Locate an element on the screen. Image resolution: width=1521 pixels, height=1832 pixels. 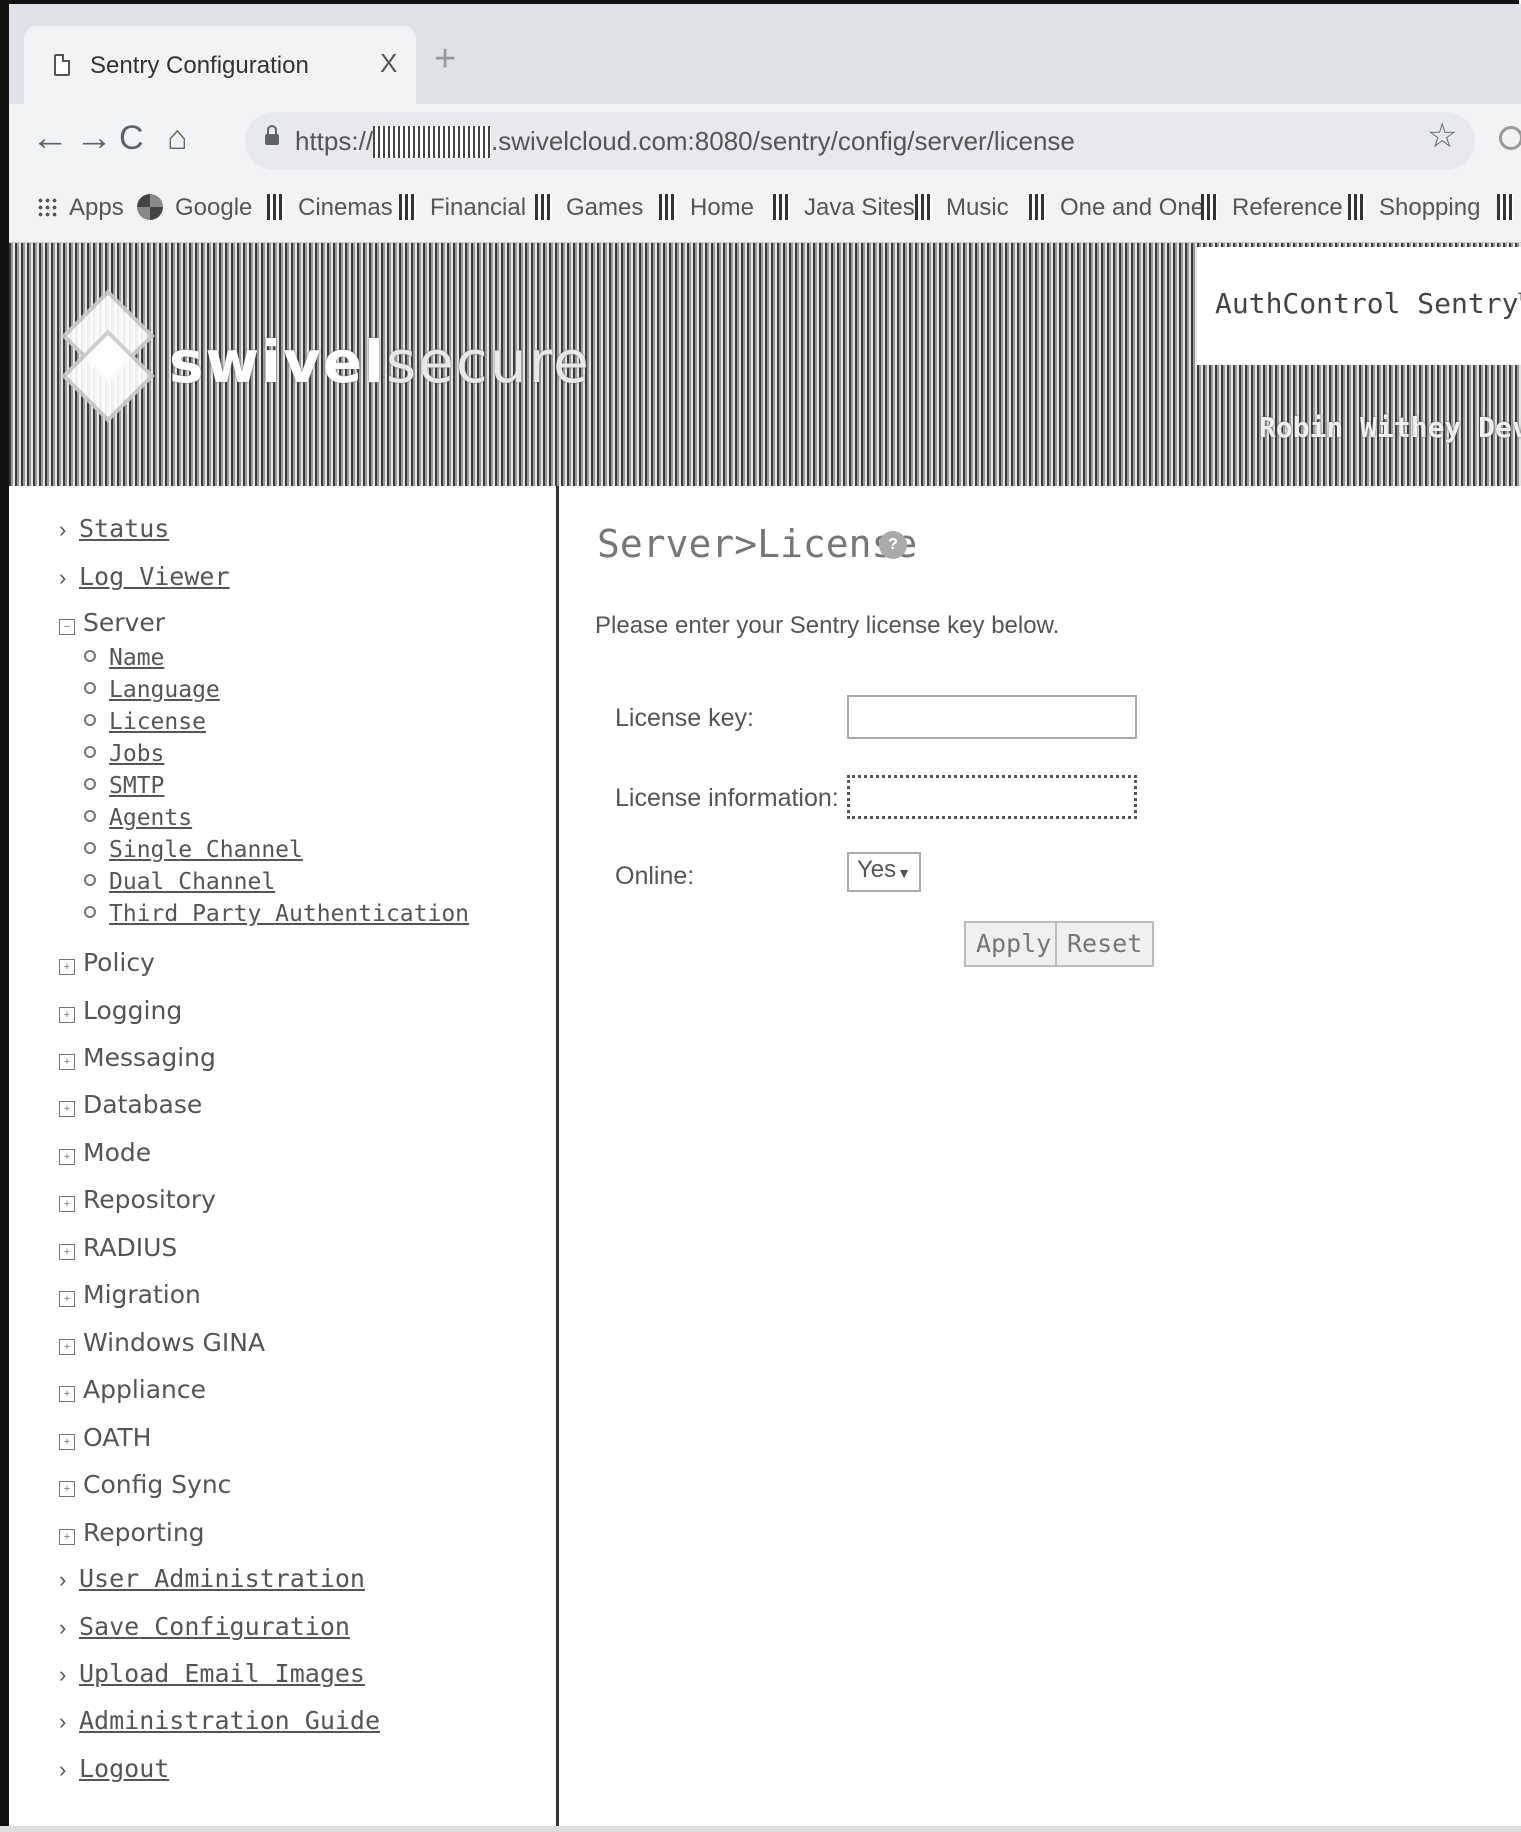
nav-section-mode: + Mode is located at coordinates (105, 1153).